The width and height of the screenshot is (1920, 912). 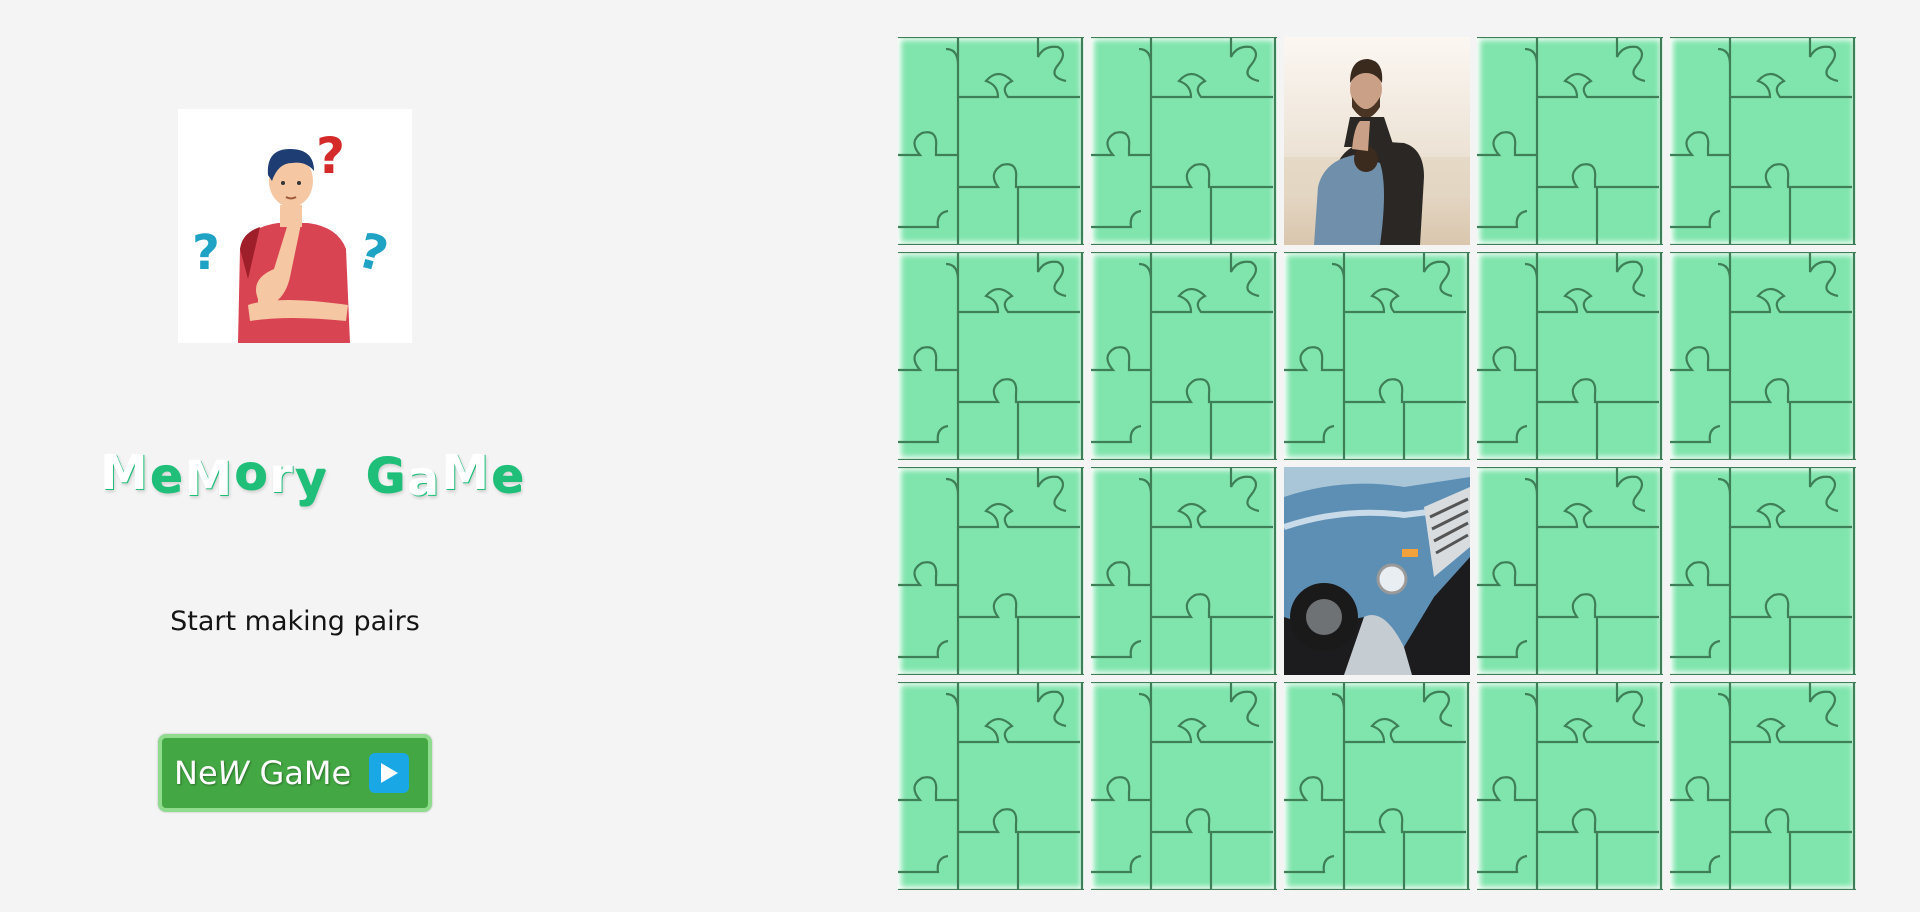 I want to click on new-game-label: NeW GaMe, so click(x=263, y=773).